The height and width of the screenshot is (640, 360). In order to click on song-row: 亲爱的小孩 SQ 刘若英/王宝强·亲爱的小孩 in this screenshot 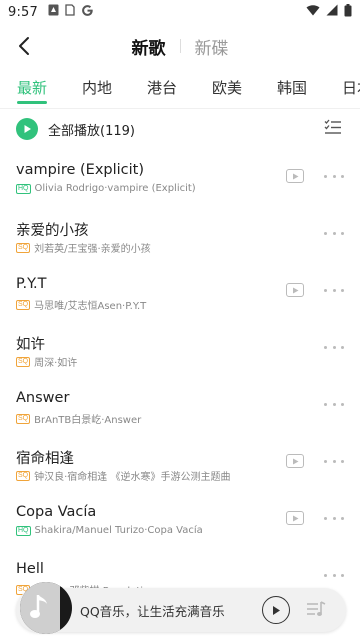, I will do `click(180, 235)`.